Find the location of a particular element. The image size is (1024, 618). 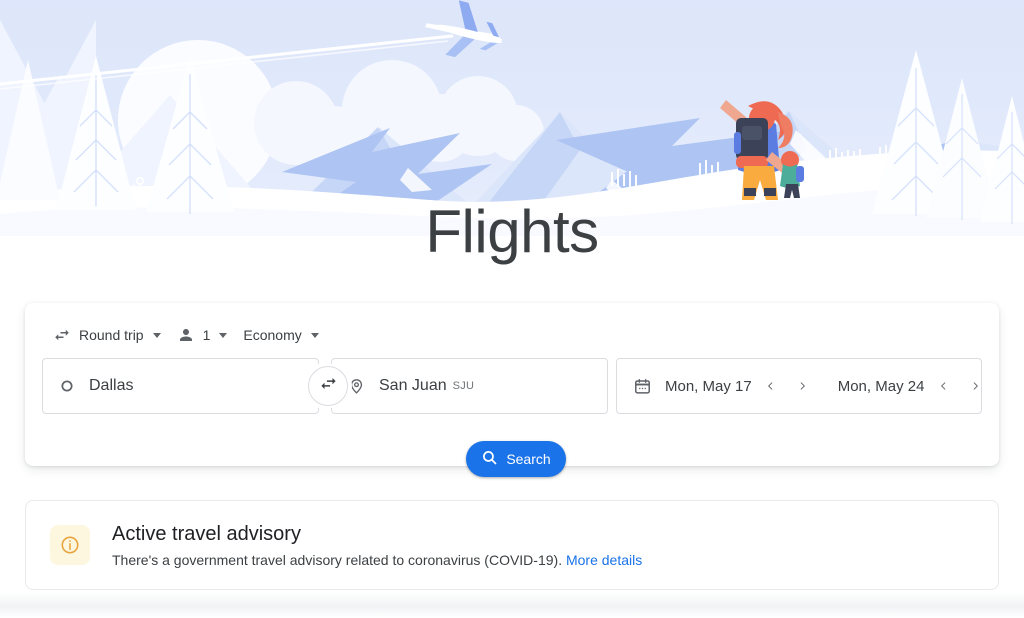

departure-next-day-button is located at coordinates (803, 386).